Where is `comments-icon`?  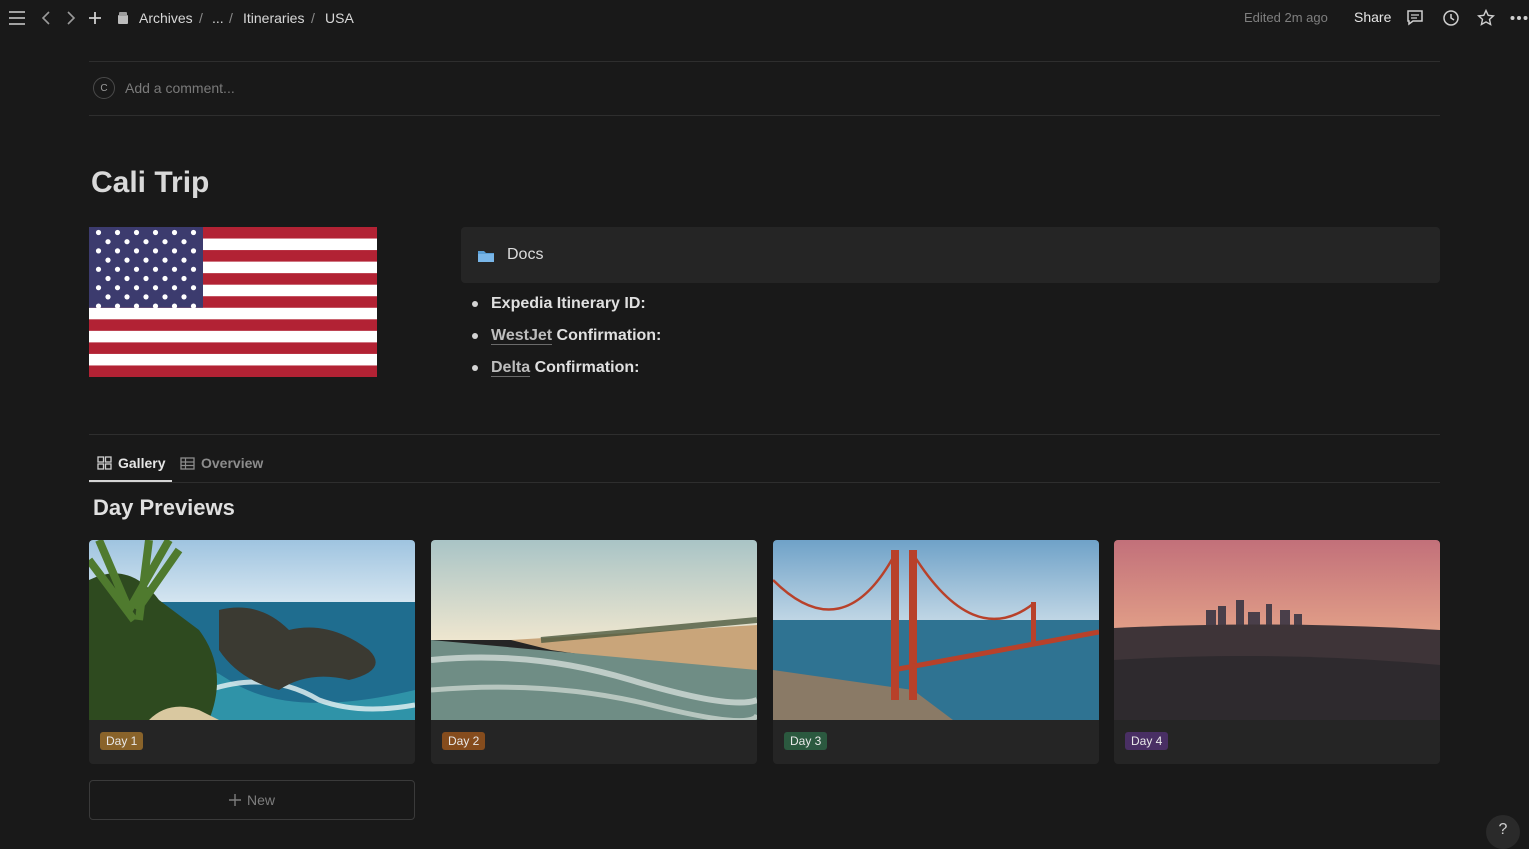
comments-icon is located at coordinates (1415, 18).